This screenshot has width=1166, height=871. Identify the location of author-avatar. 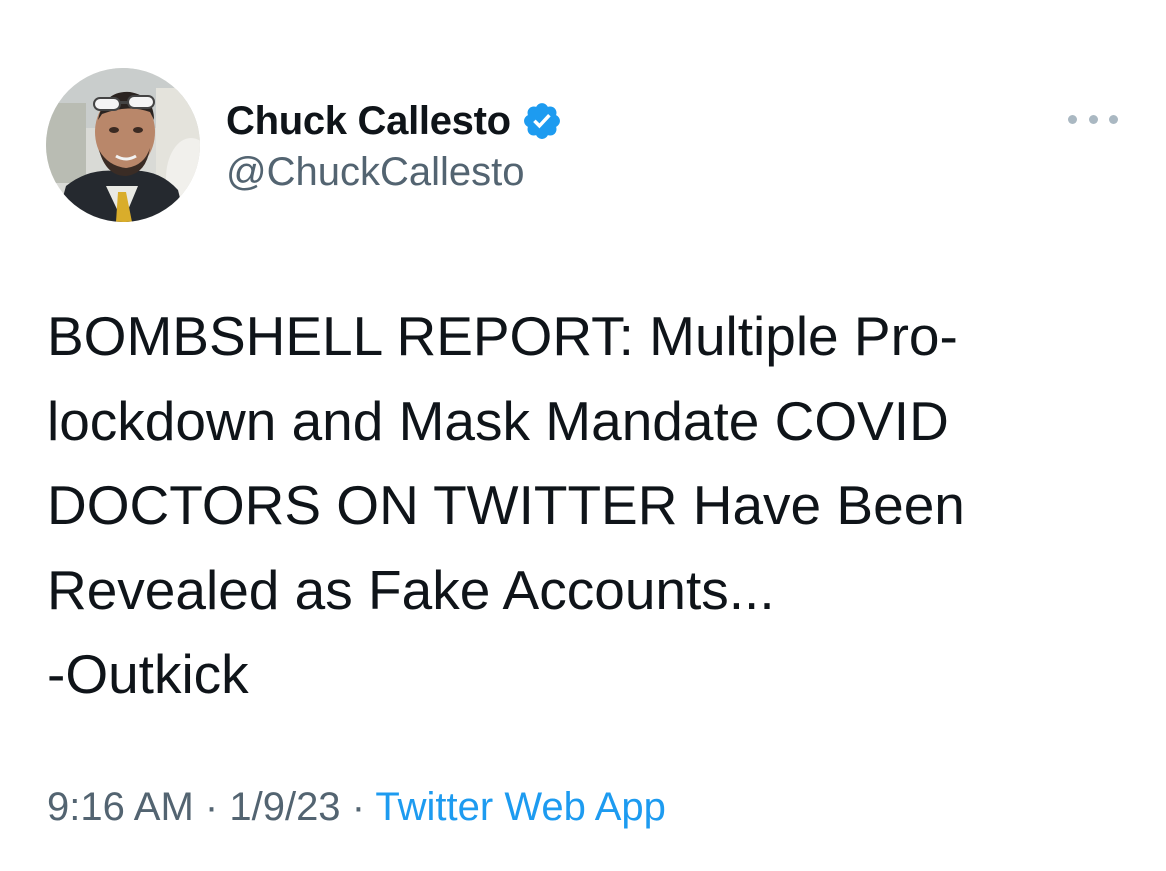
(123, 145).